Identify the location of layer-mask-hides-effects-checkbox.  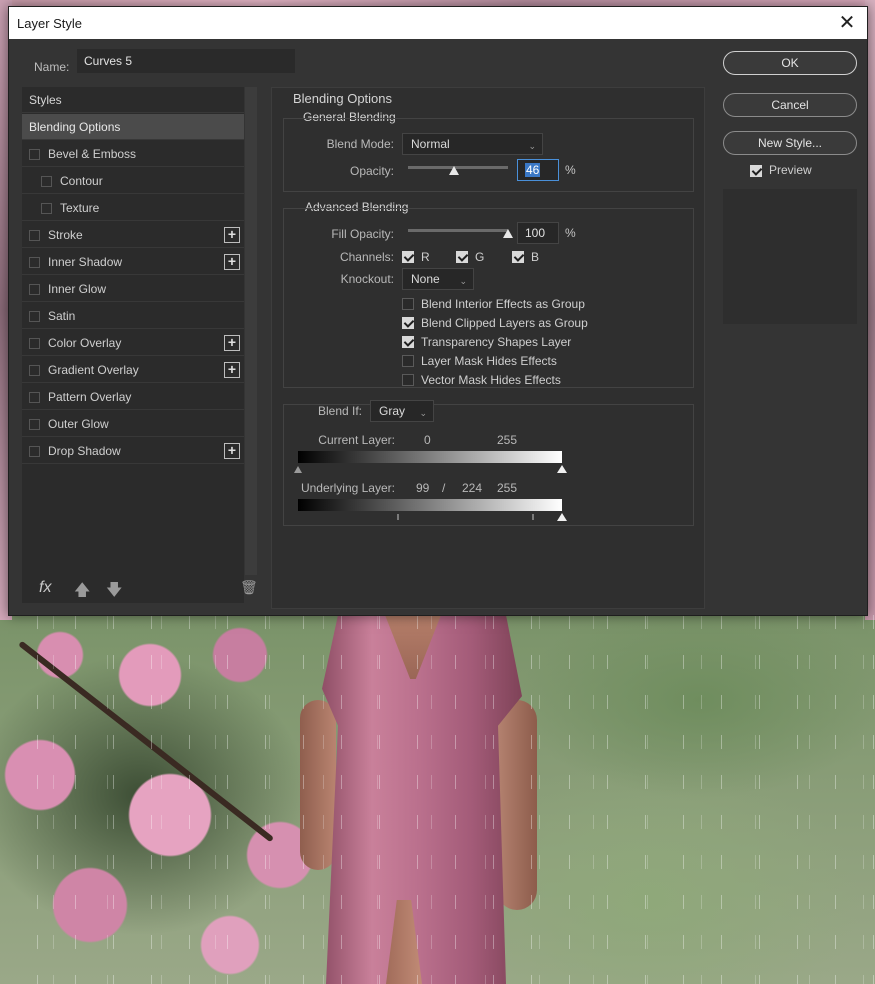
(408, 361).